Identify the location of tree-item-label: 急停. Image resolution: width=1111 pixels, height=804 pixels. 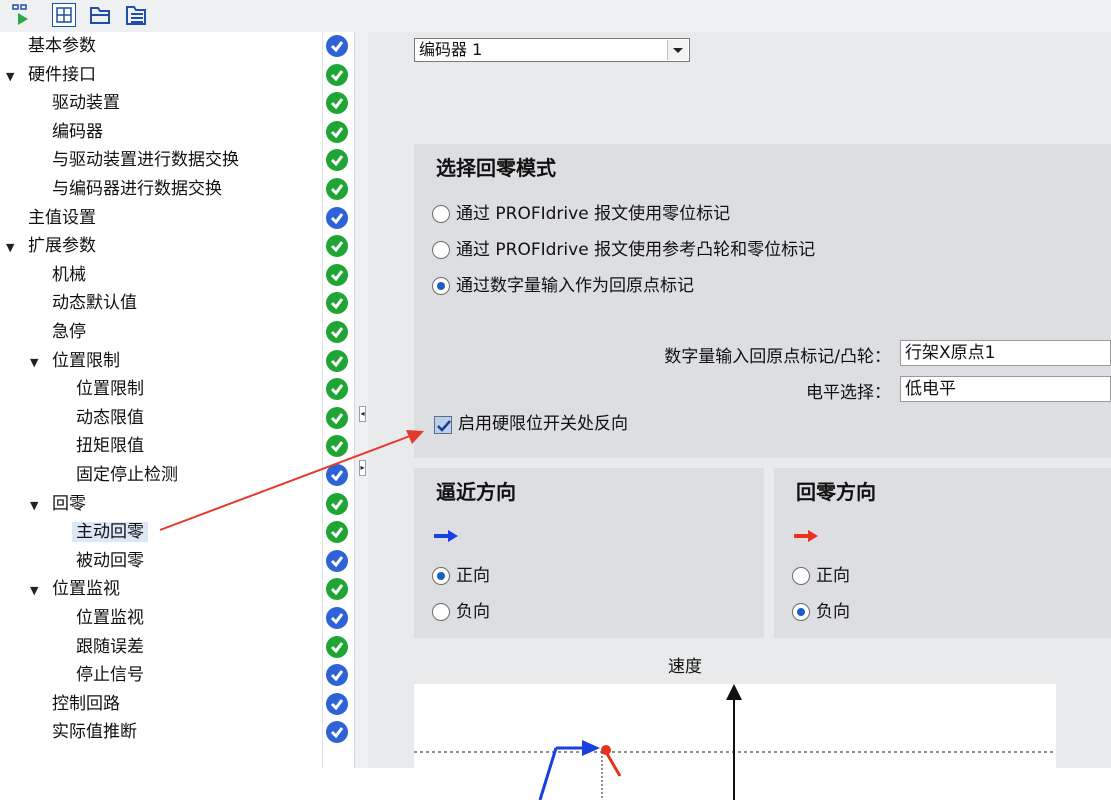
(69, 332).